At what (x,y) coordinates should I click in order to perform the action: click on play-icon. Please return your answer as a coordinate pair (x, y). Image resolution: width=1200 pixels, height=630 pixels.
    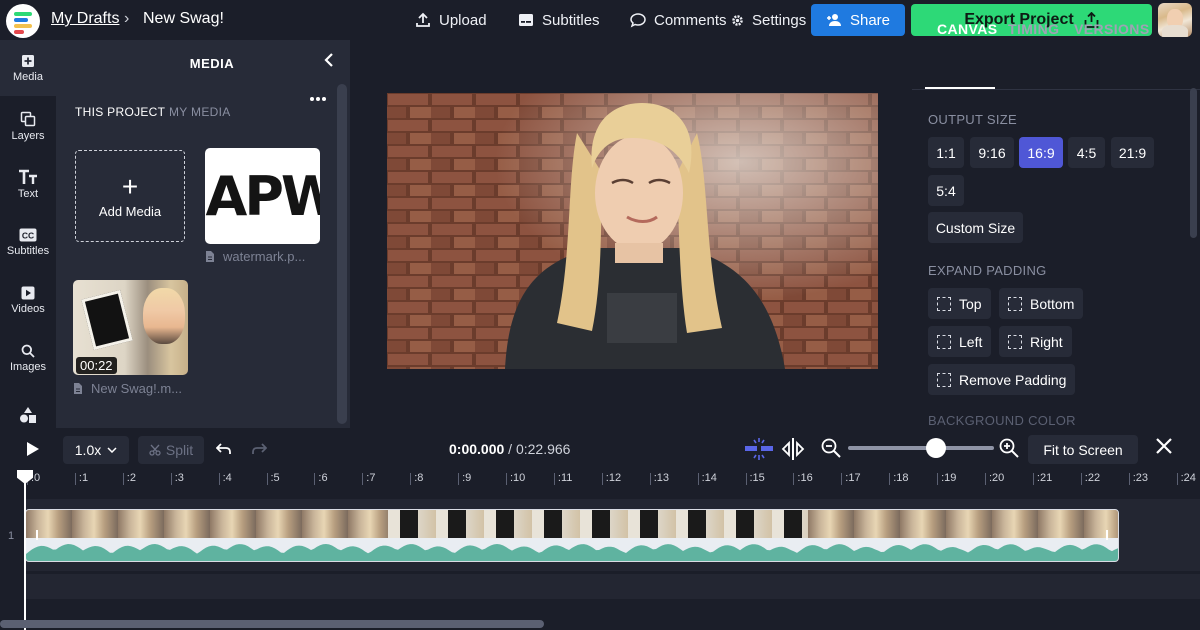
    Looking at the image, I should click on (33, 449).